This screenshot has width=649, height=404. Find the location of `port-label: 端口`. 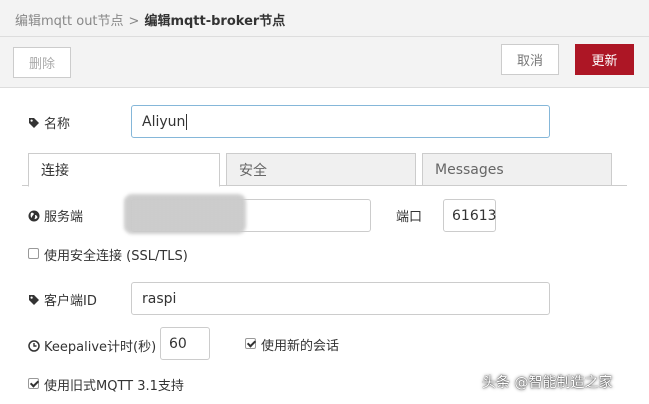

port-label: 端口 is located at coordinates (409, 217).